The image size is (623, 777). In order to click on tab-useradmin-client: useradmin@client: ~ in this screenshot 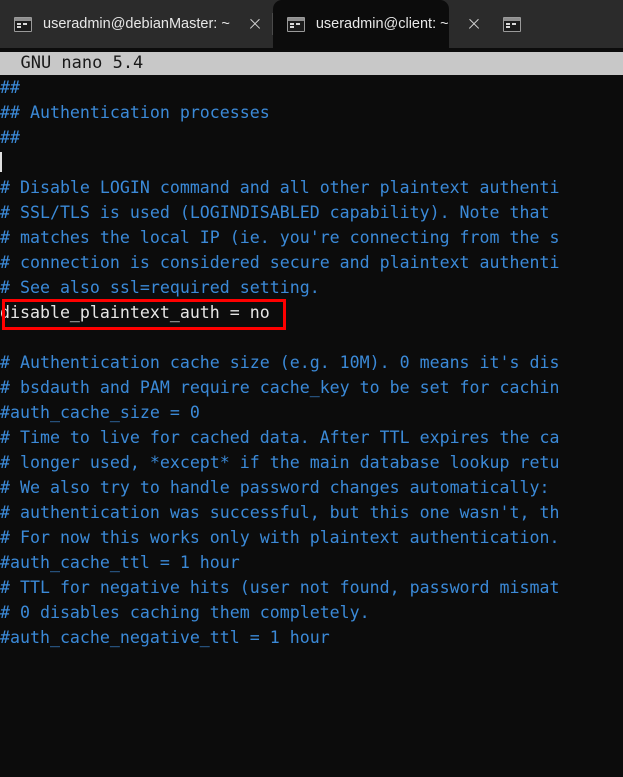, I will do `click(360, 24)`.